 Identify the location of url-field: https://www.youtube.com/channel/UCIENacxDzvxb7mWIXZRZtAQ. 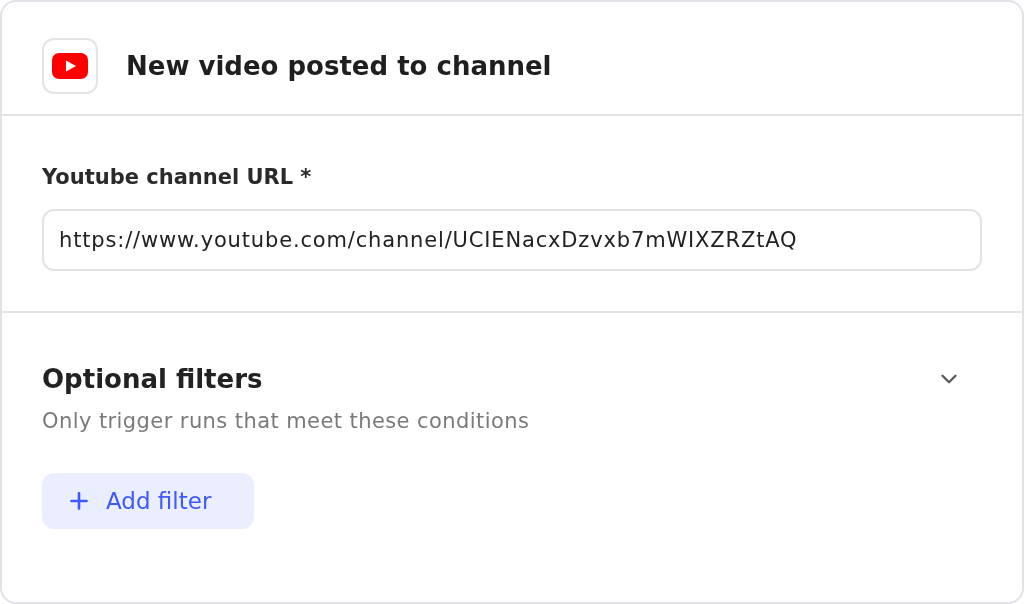
(512, 240).